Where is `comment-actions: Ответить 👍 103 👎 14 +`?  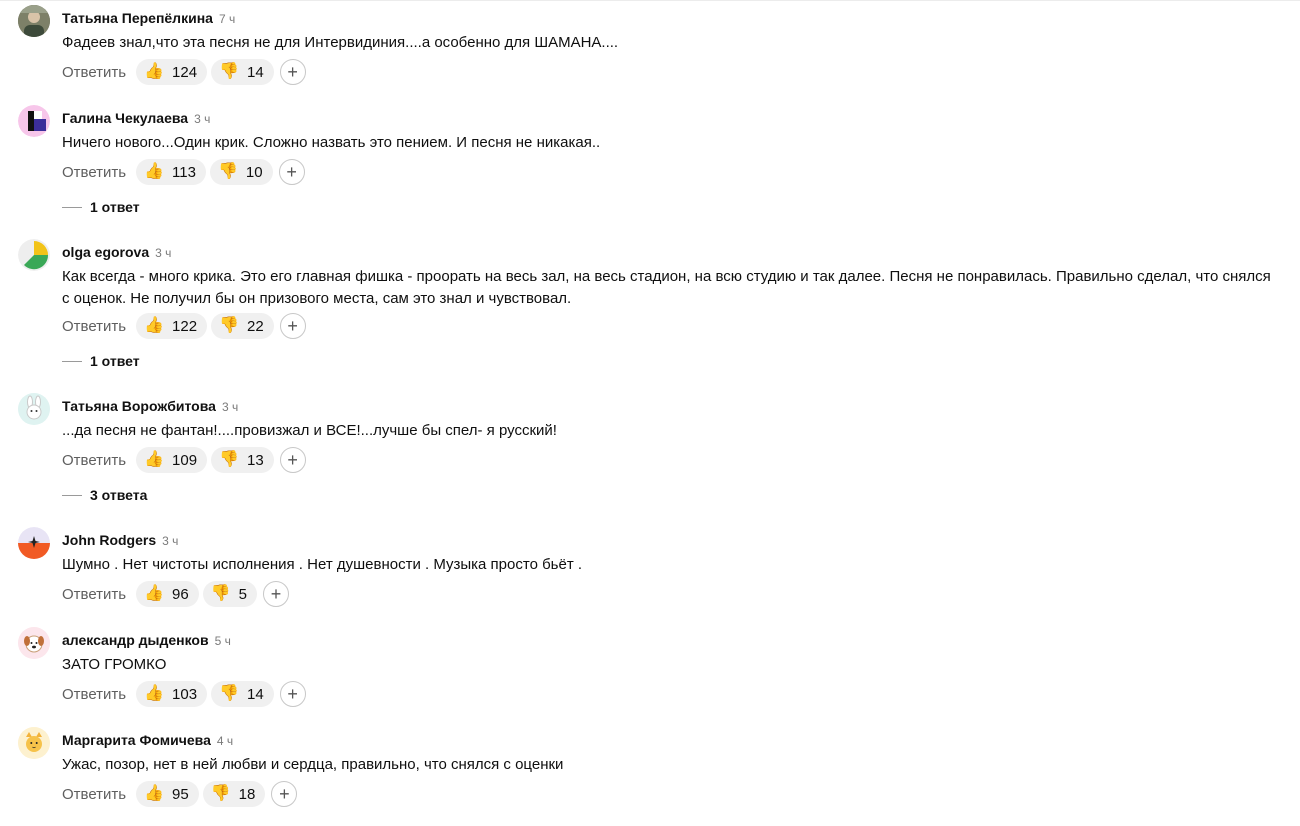 comment-actions: Ответить 👍 103 👎 14 + is located at coordinates (184, 694).